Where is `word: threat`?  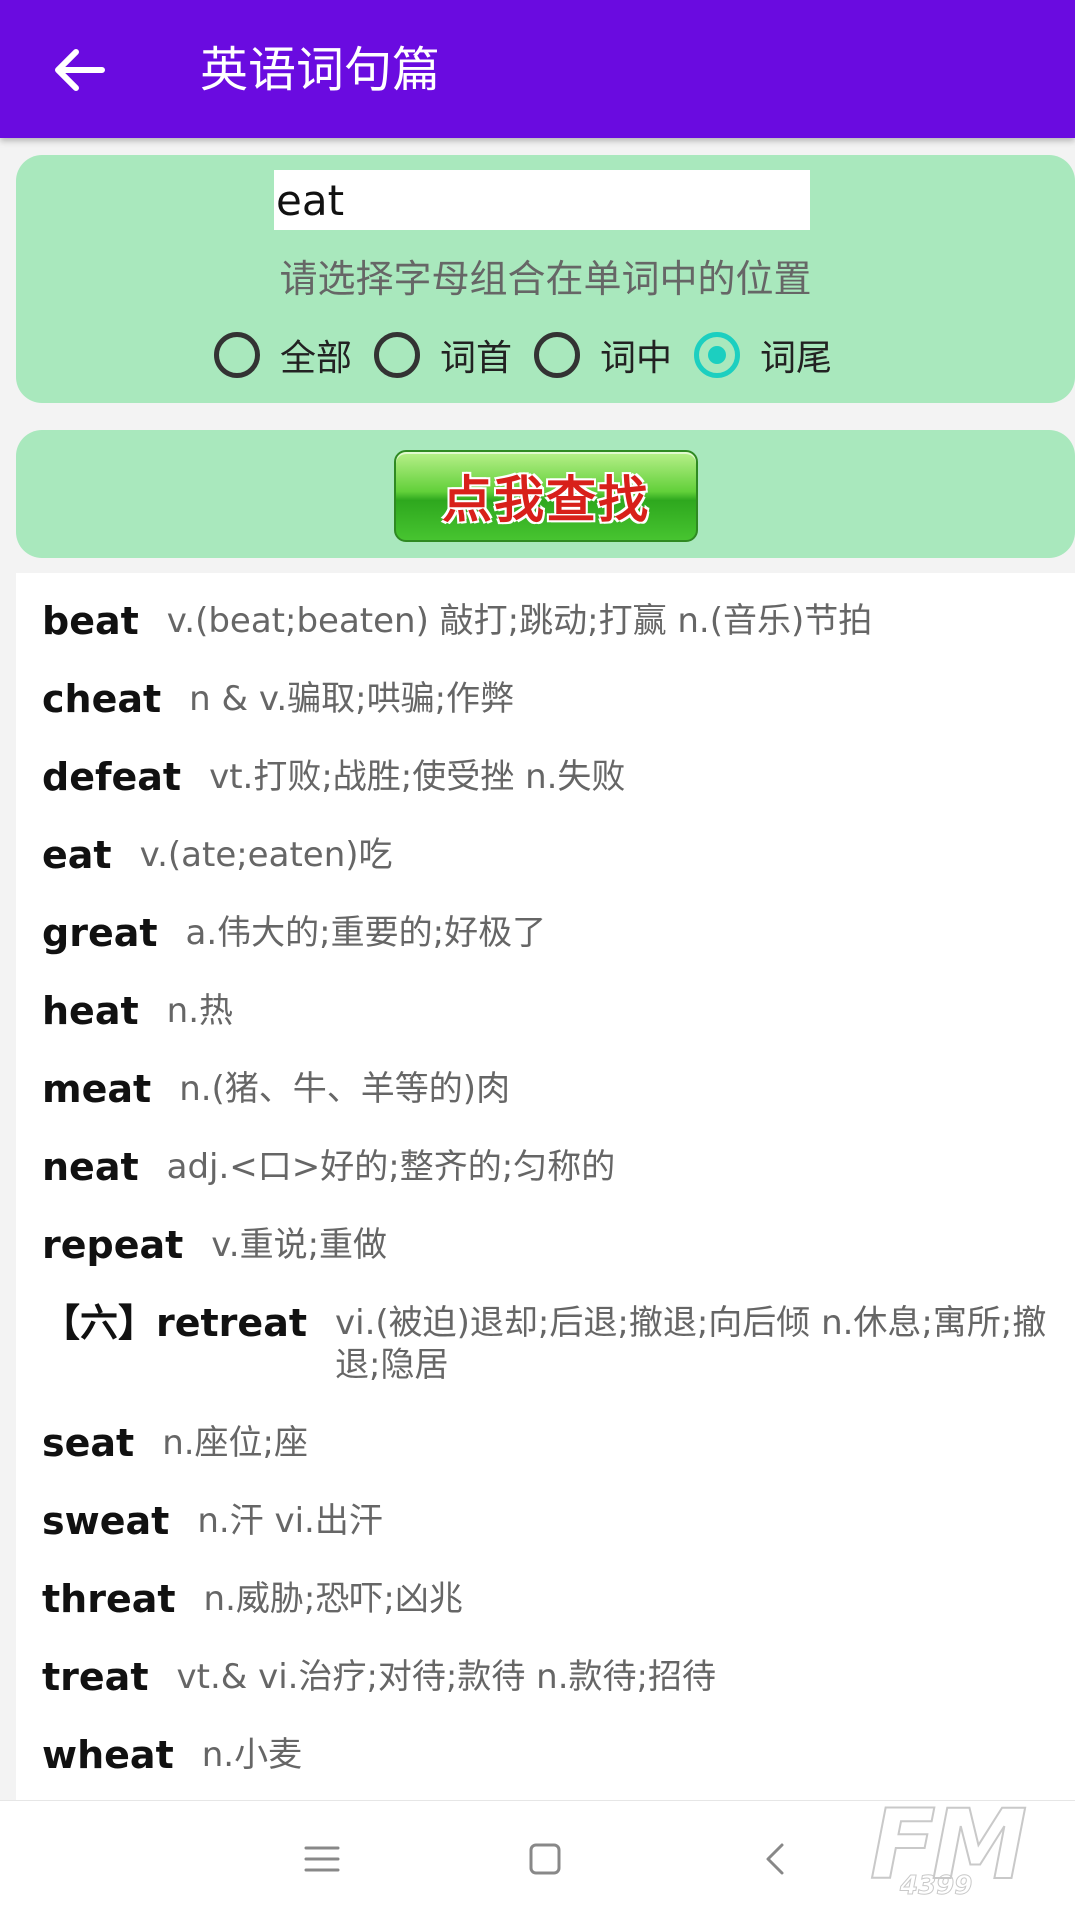
word: threat is located at coordinates (109, 1599).